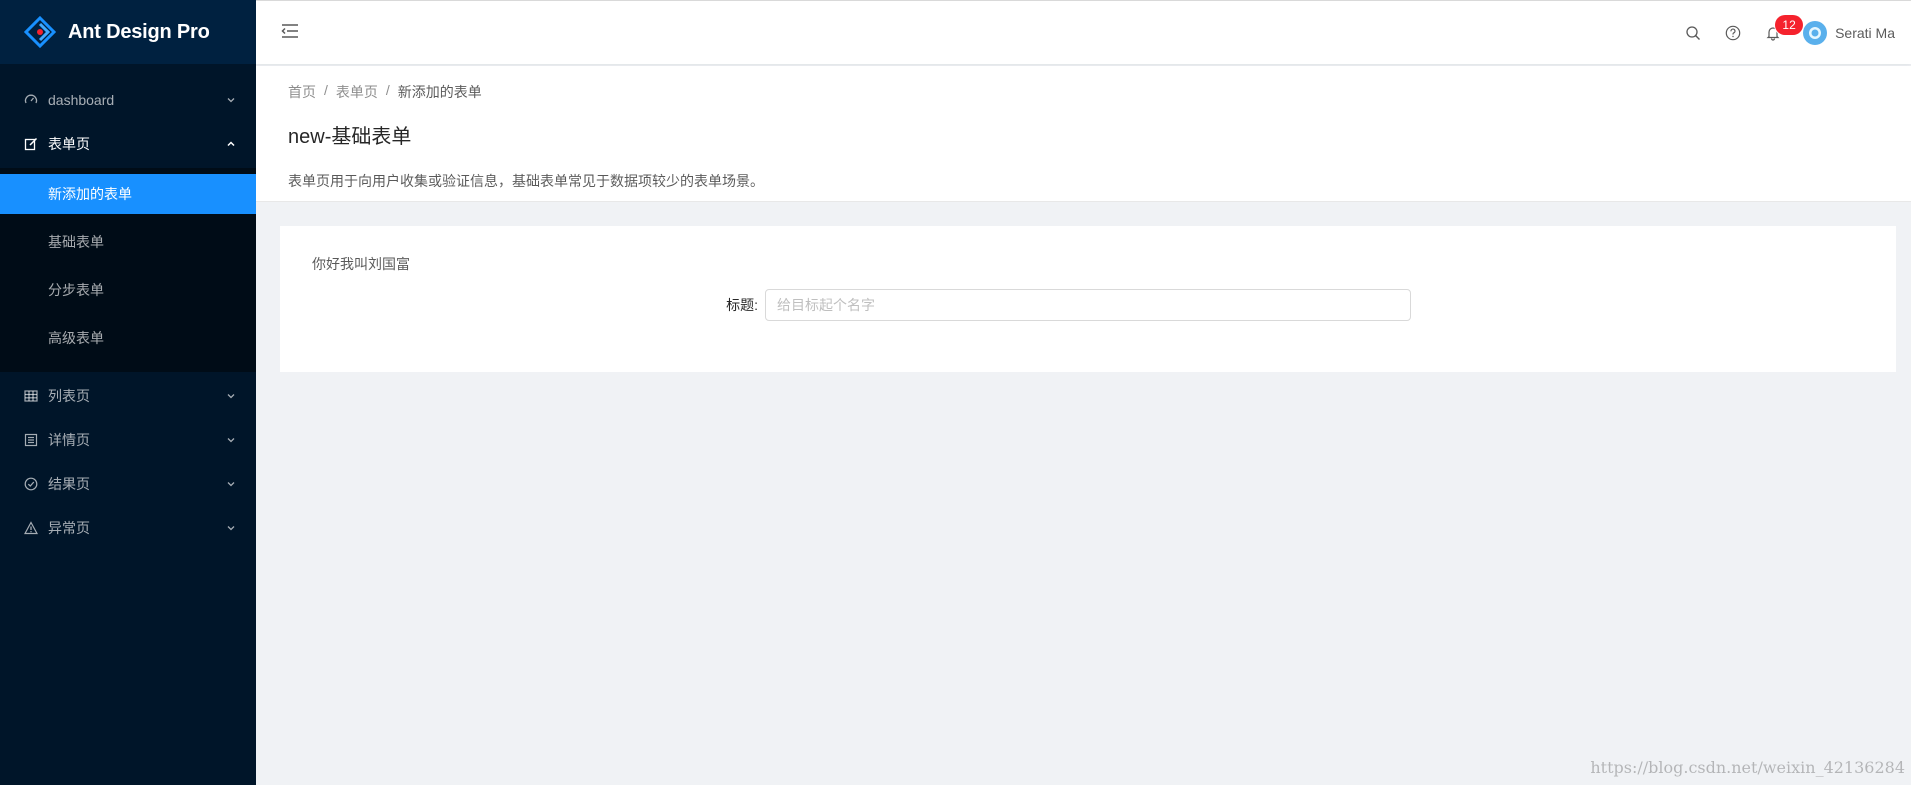 Image resolution: width=1911 pixels, height=785 pixels. I want to click on sidebar-item-new-form: 新添加的表单, so click(128, 194).